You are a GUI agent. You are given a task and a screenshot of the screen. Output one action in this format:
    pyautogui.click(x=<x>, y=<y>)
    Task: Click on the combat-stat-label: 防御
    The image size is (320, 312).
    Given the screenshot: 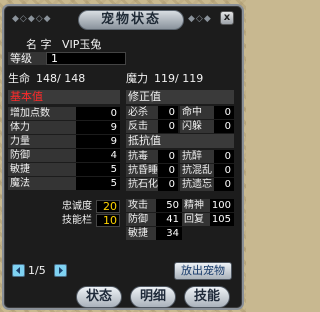 What is the action you would take?
    pyautogui.click(x=141, y=219)
    